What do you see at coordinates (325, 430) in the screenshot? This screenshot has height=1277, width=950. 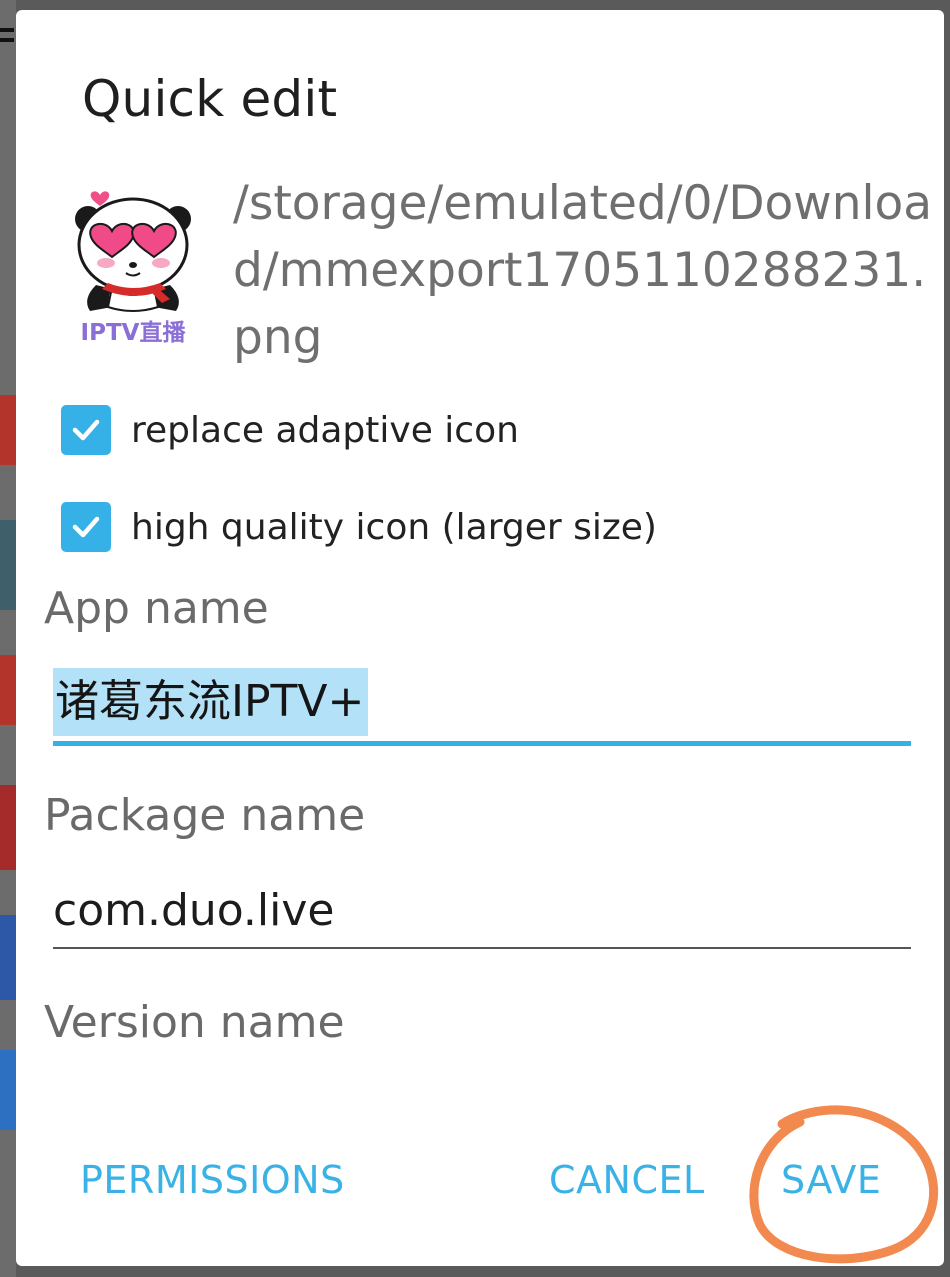 I see `replace-adaptive-icon-label: replace adaptive icon` at bounding box center [325, 430].